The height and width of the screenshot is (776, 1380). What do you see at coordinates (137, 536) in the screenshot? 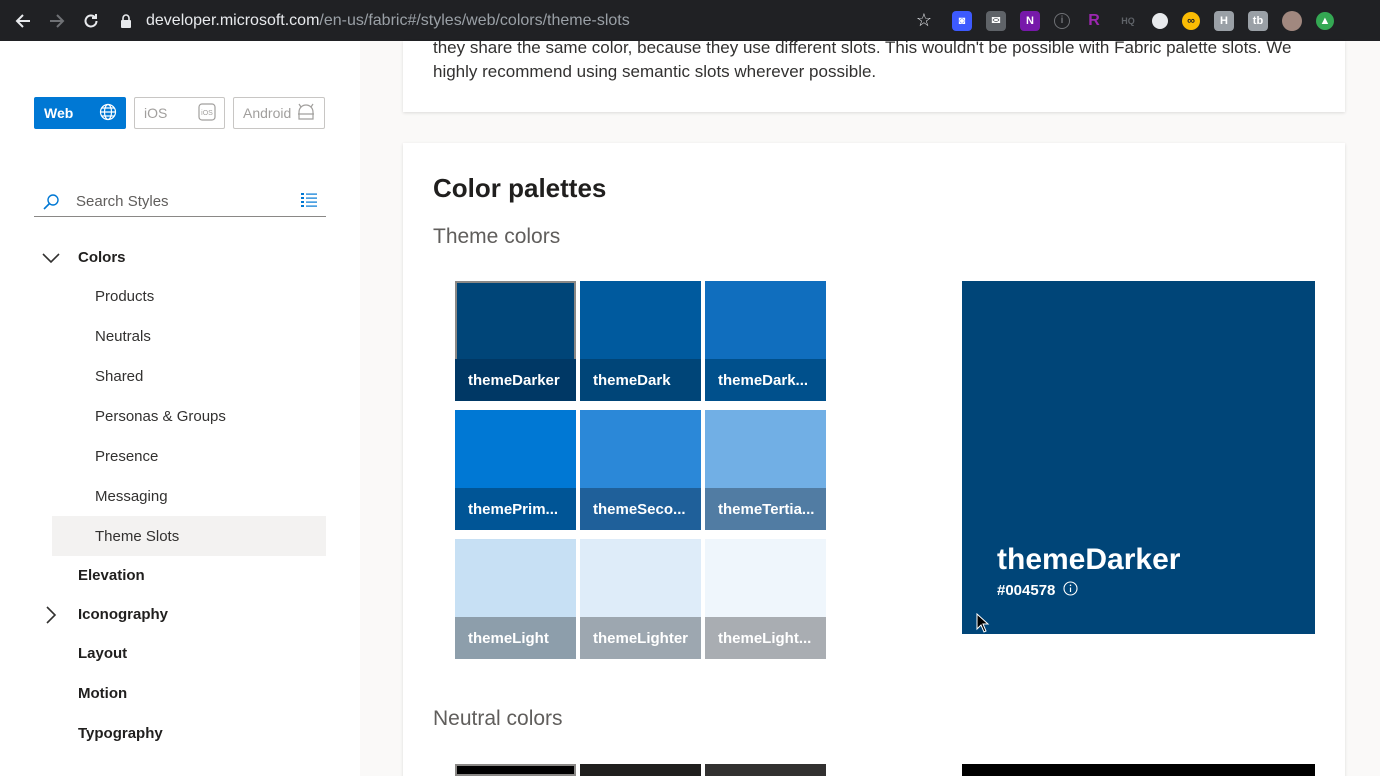
I see `sidebar-item-theme-slots: Theme Slots` at bounding box center [137, 536].